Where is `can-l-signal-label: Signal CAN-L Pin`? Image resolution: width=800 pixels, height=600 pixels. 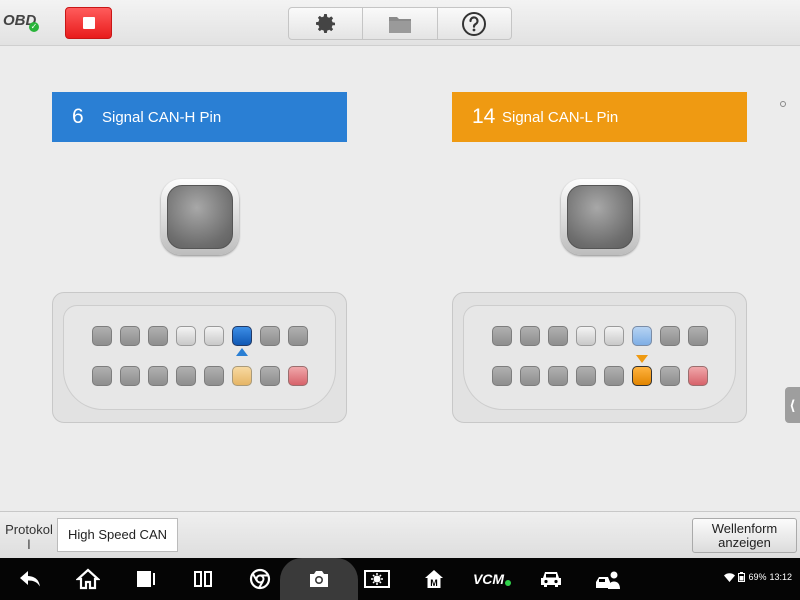
can-l-signal-label: Signal CAN-L Pin is located at coordinates (560, 117).